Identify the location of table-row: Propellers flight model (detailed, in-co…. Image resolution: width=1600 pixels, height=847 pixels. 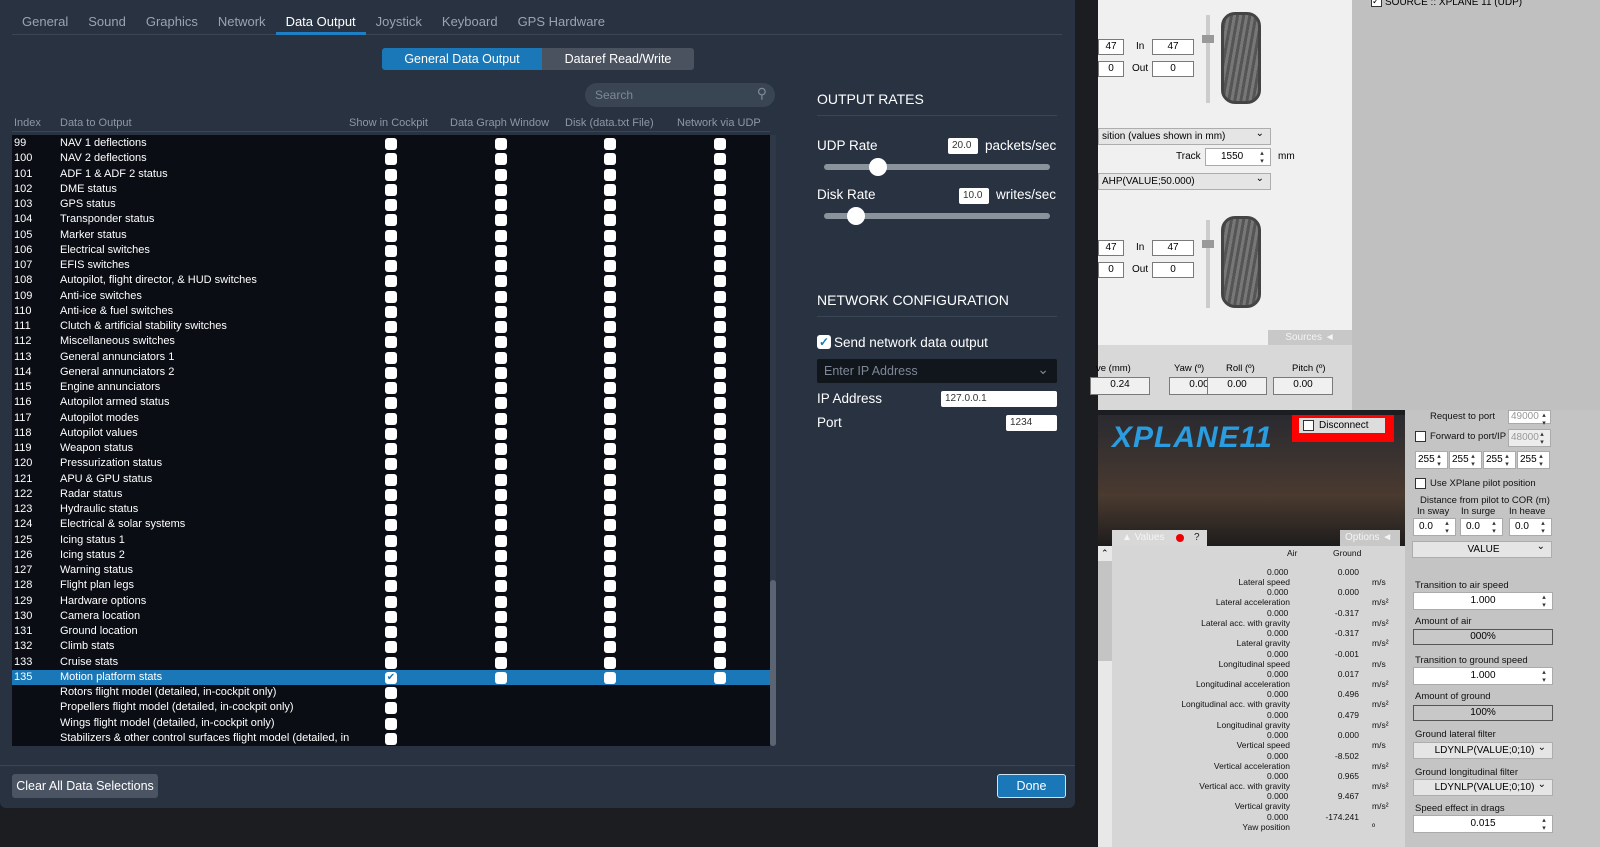
(391, 707).